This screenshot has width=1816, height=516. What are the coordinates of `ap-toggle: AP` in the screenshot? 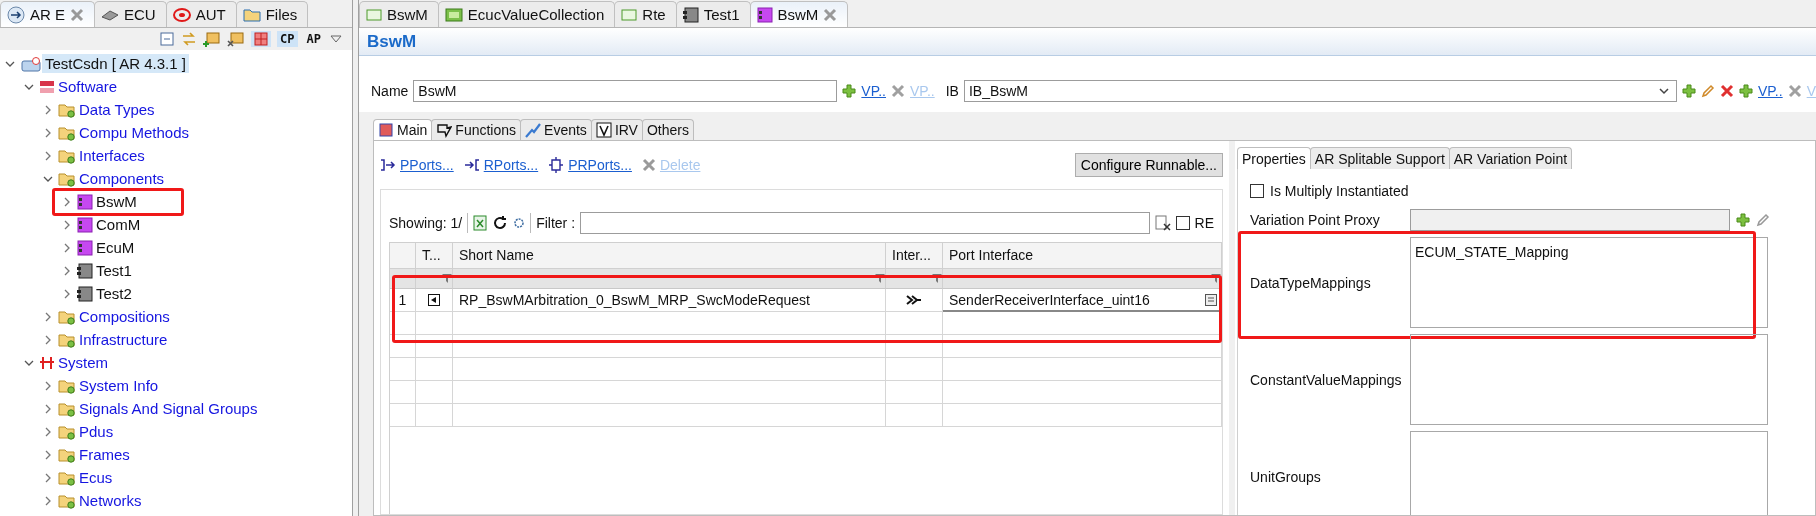 It's located at (313, 39).